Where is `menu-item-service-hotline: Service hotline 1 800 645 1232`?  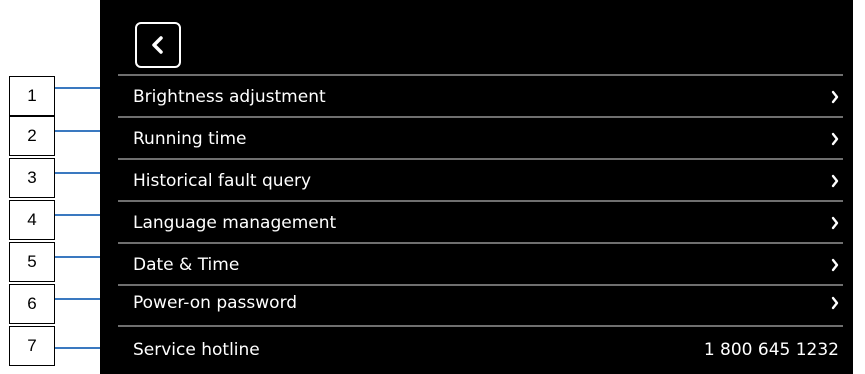 menu-item-service-hotline: Service hotline 1 800 645 1232 is located at coordinates (486, 350).